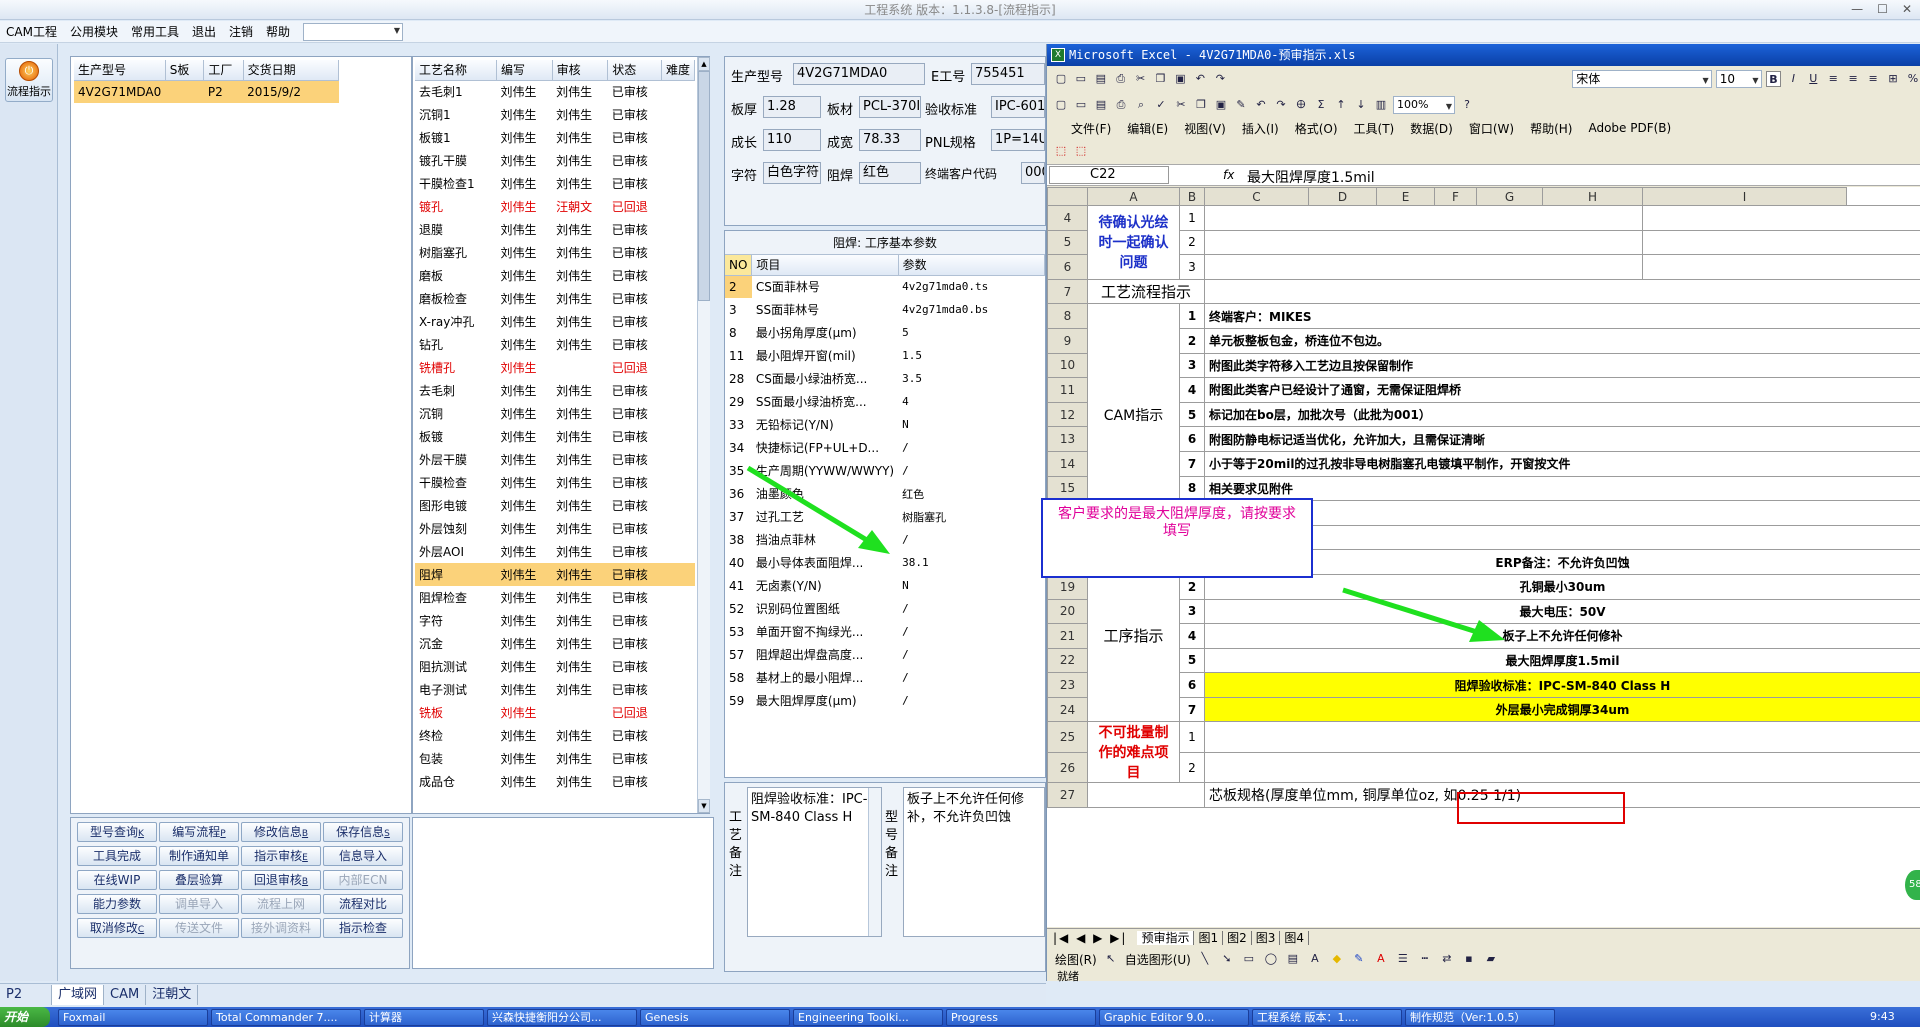 This screenshot has height=1027, width=1920. Describe the element at coordinates (1423, 267) in the screenshot. I see `confirm-cell` at that location.